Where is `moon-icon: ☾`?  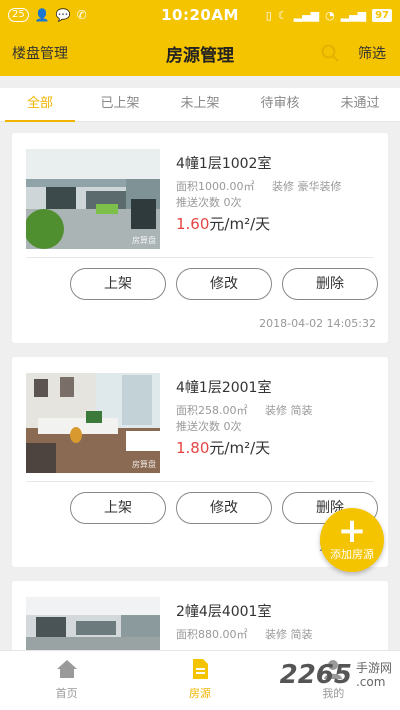 moon-icon: ☾ is located at coordinates (282, 15).